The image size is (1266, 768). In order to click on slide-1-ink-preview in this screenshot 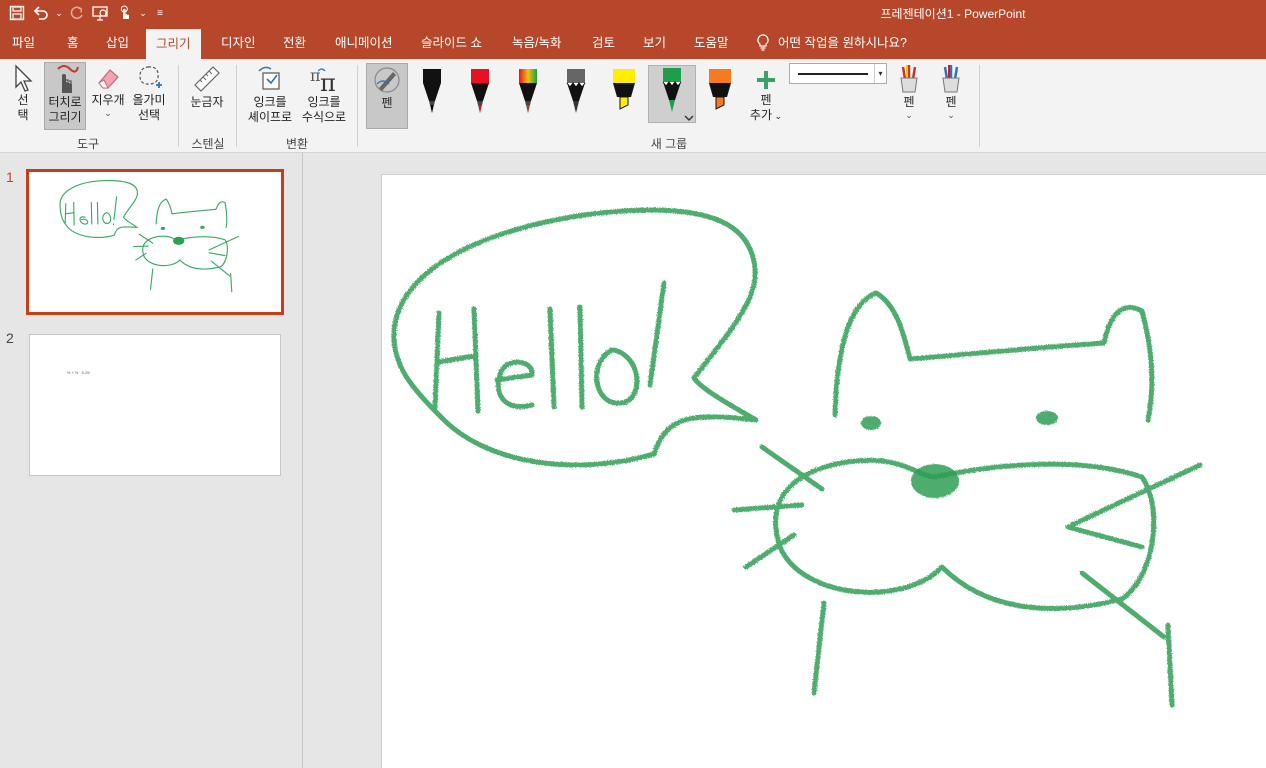, I will do `click(149, 236)`.